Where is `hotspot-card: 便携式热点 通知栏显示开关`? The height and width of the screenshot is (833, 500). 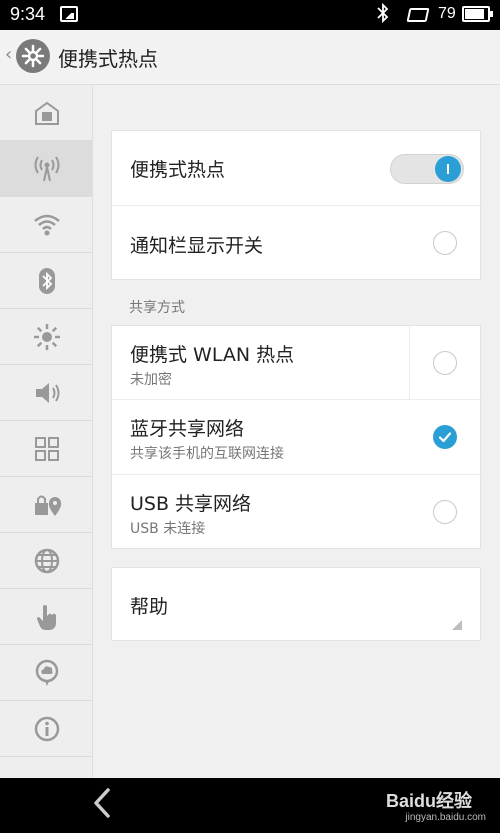 hotspot-card: 便携式热点 通知栏显示开关 is located at coordinates (296, 205).